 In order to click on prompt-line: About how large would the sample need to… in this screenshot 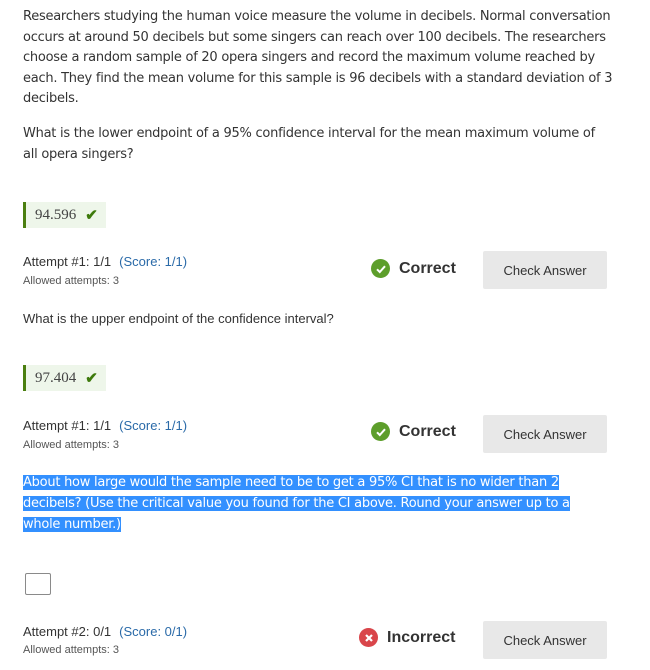, I will do `click(291, 482)`.